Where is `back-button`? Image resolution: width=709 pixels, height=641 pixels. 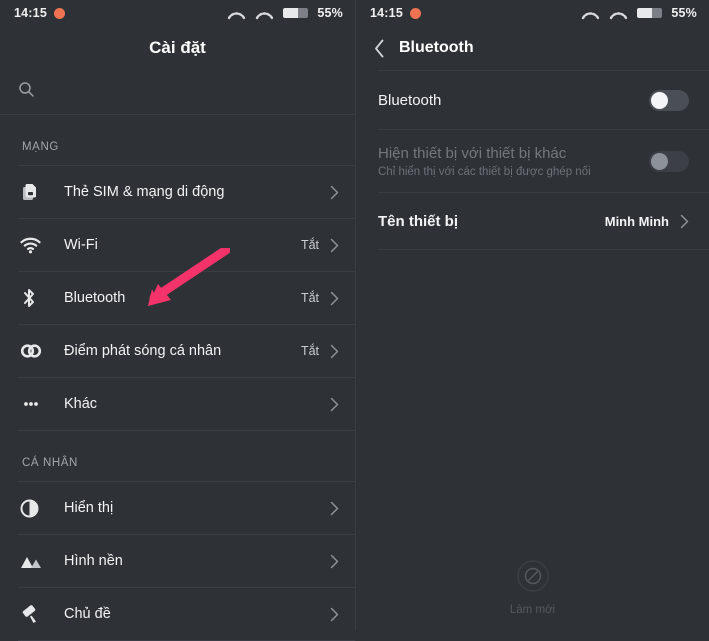 back-button is located at coordinates (379, 48).